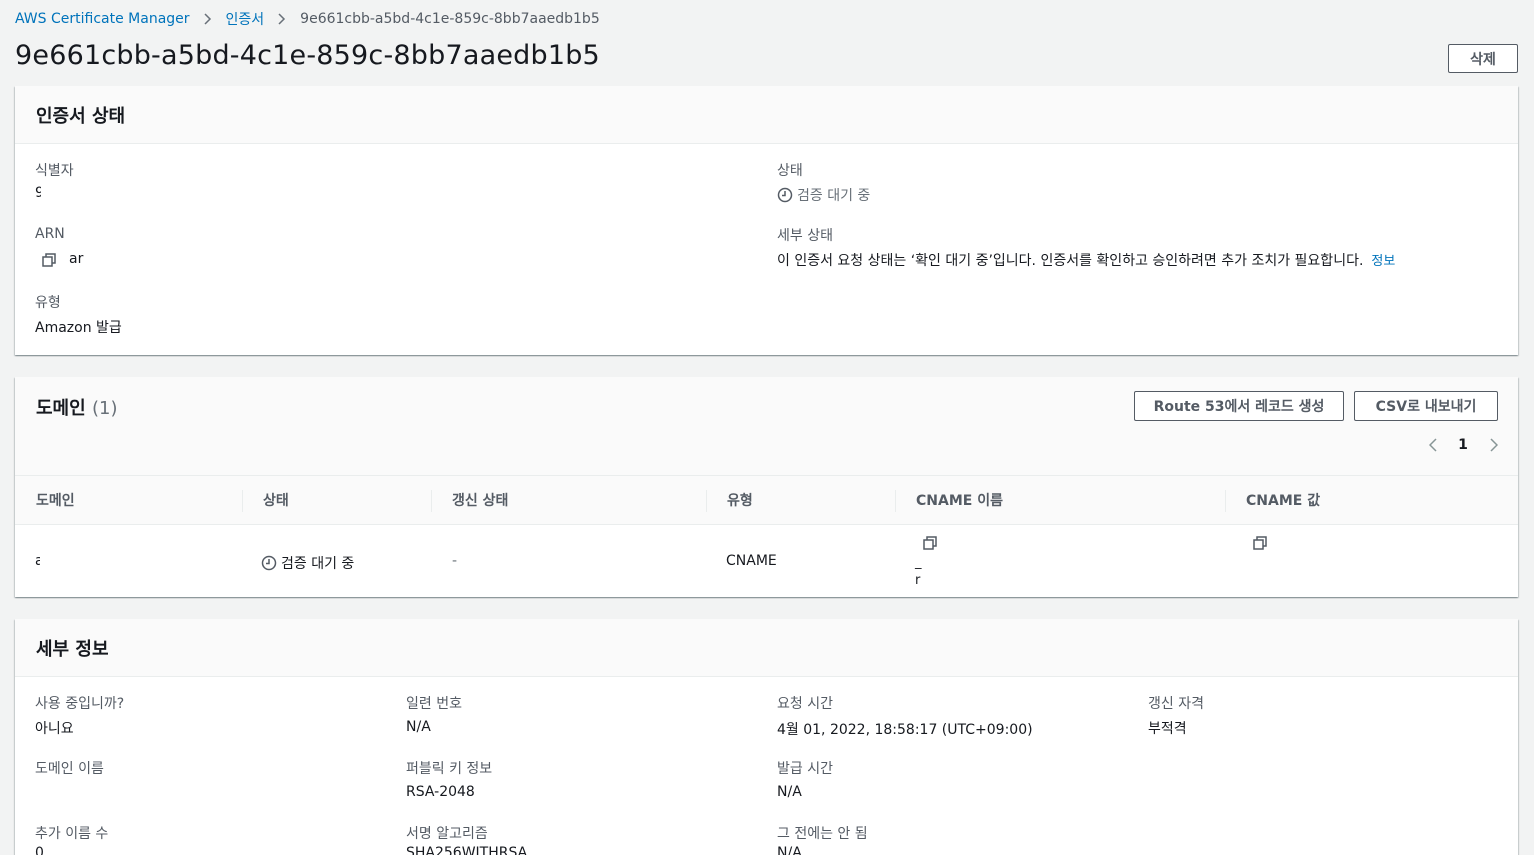 The width and height of the screenshot is (1534, 855). I want to click on identifier-value: 9, so click(38, 193).